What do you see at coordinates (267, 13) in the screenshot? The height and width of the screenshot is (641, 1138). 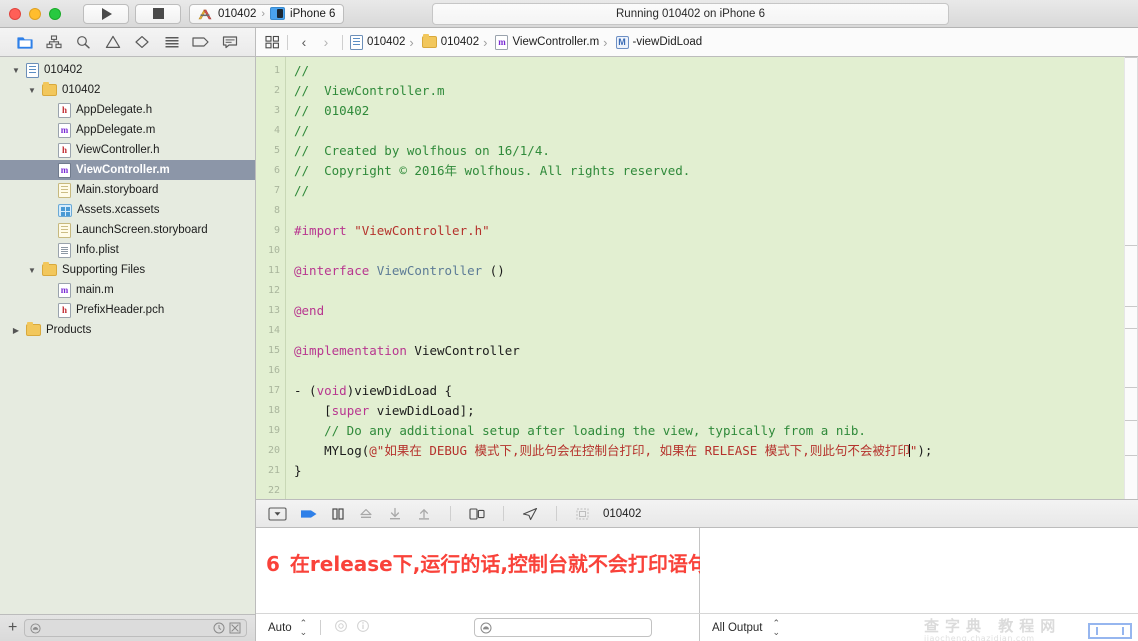 I see `scheme-selector: 010402 › iPhone 6` at bounding box center [267, 13].